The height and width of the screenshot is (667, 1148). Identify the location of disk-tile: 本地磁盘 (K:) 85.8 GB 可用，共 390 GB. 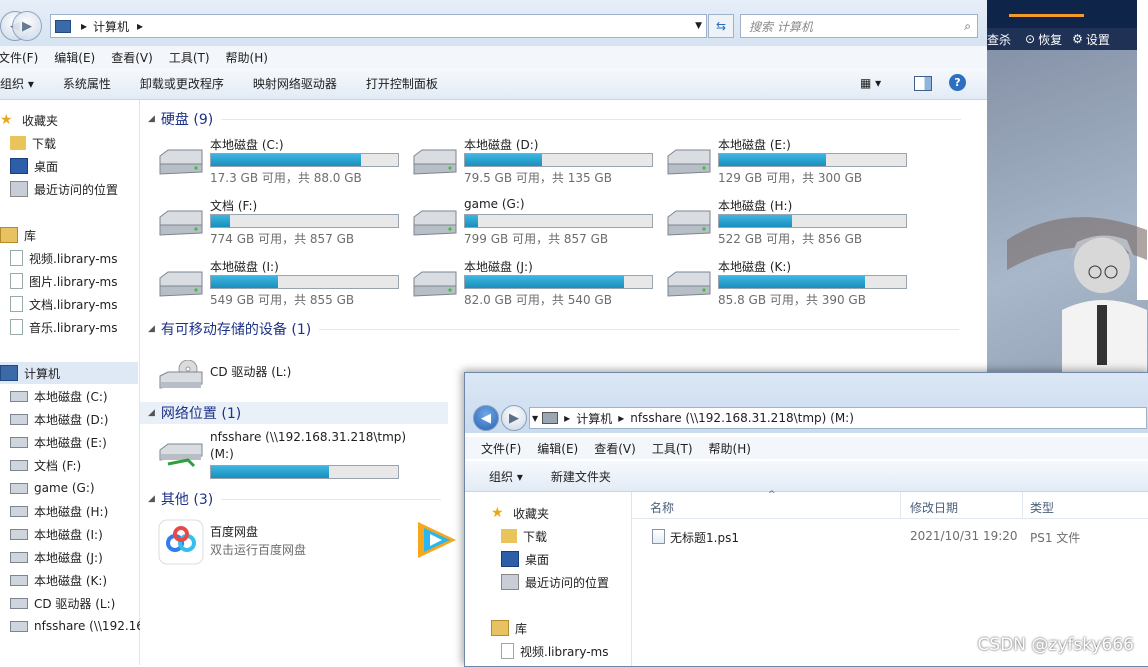
(791, 286).